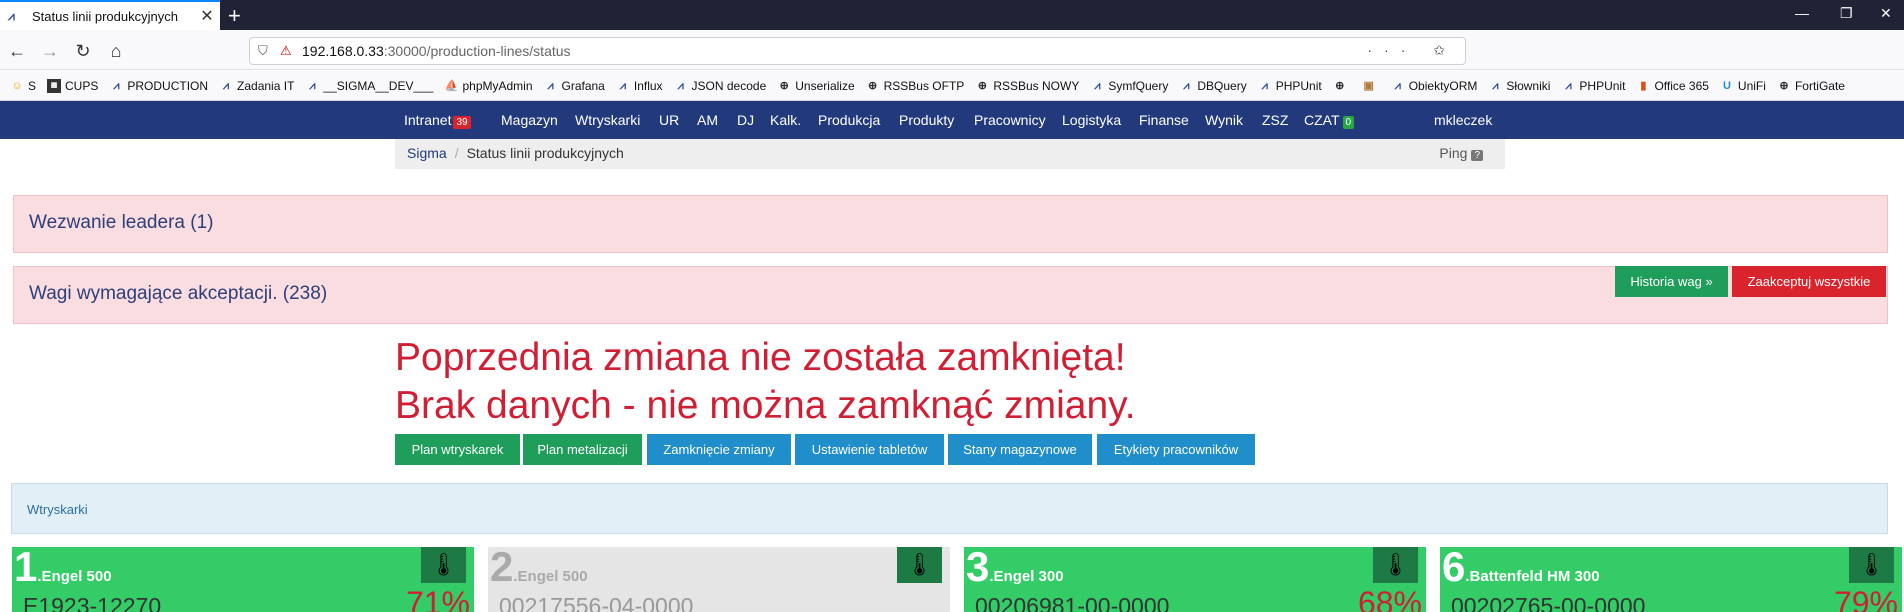 This screenshot has width=1904, height=612. Describe the element at coordinates (158, 86) in the screenshot. I see `bookmark-item: ⩘ PRODUCTION` at that location.